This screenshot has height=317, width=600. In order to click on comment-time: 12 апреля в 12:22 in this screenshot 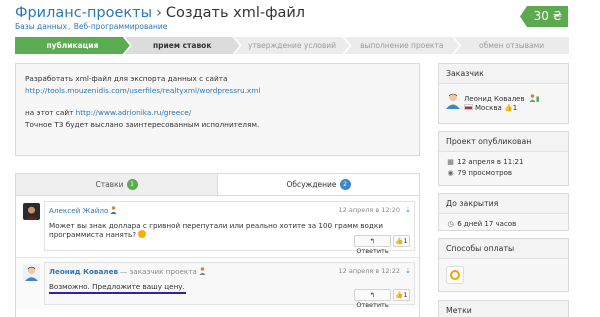, I will do `click(369, 271)`.